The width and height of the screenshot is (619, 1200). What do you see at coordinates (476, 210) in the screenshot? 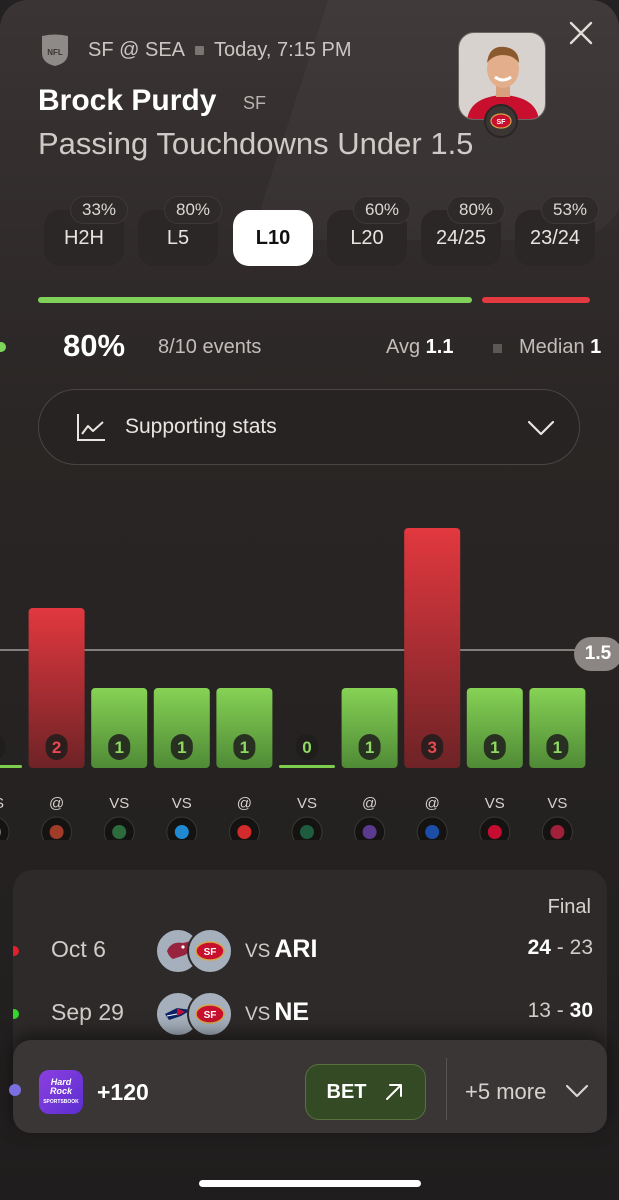
I see `tab-24-25-pct: 80%` at bounding box center [476, 210].